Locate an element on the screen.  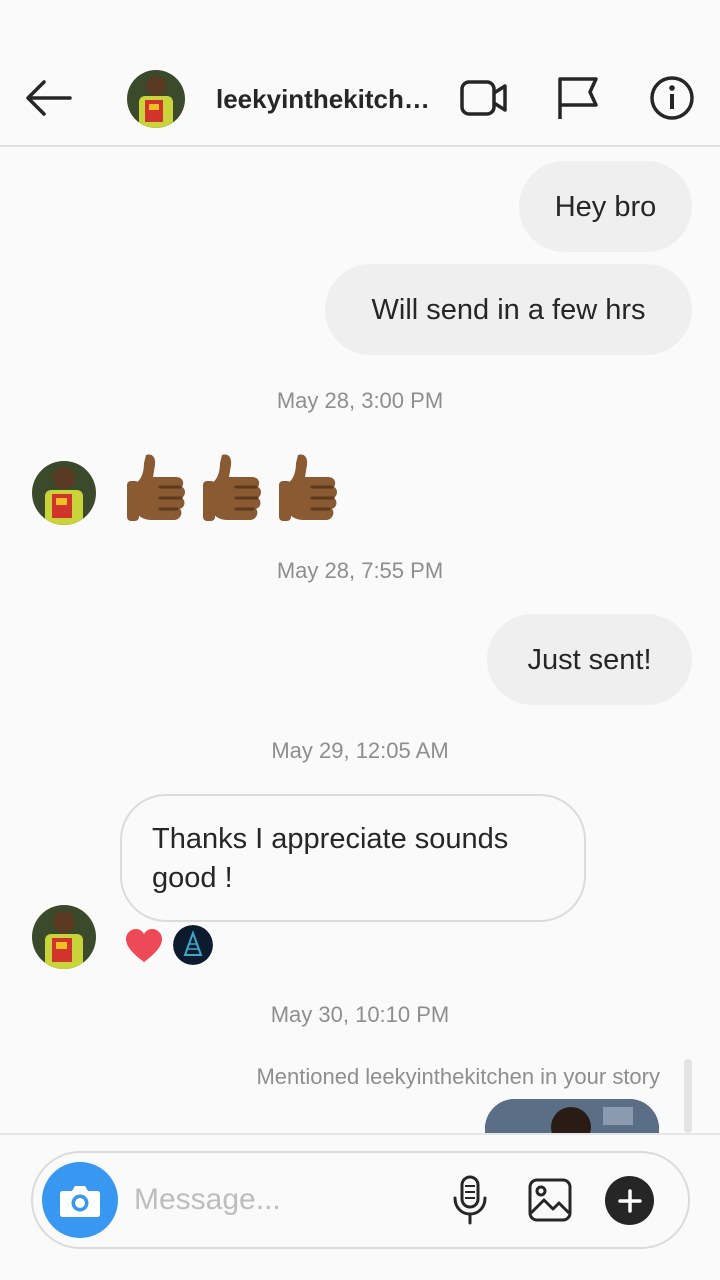
plus-icon is located at coordinates (629, 1200).